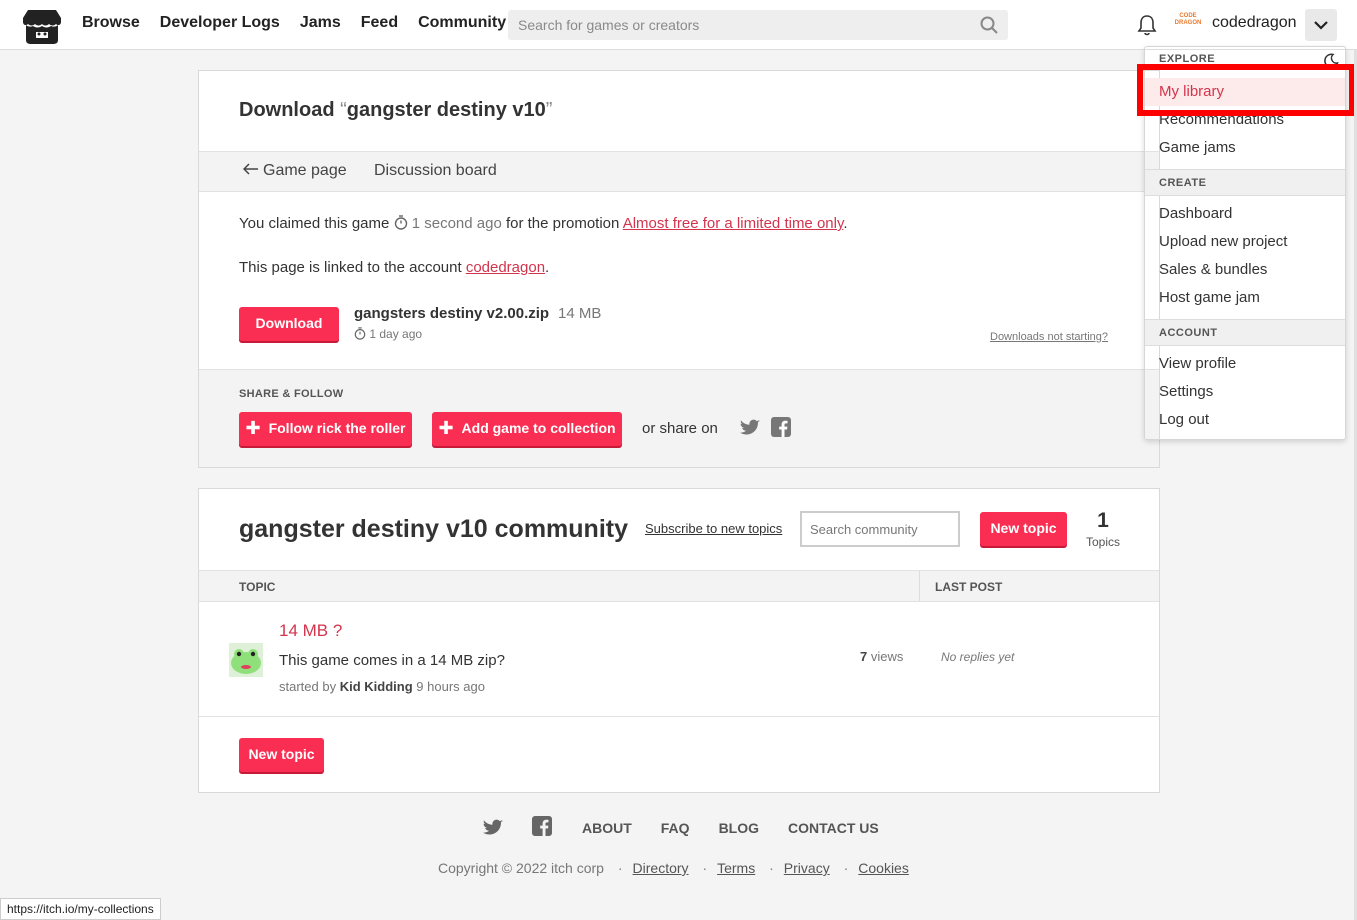  What do you see at coordinates (978, 657) in the screenshot?
I see `last-post-text: No replies yet` at bounding box center [978, 657].